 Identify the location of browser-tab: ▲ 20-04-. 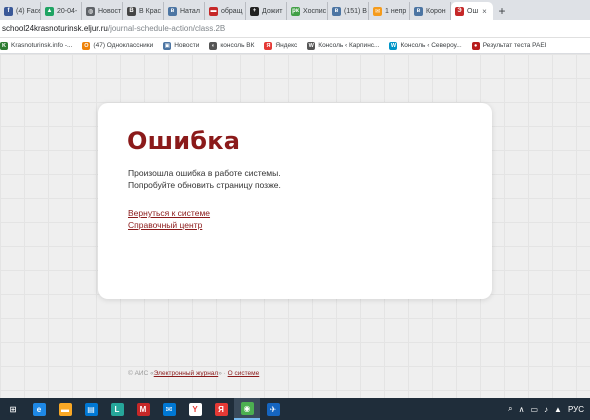
(61, 11).